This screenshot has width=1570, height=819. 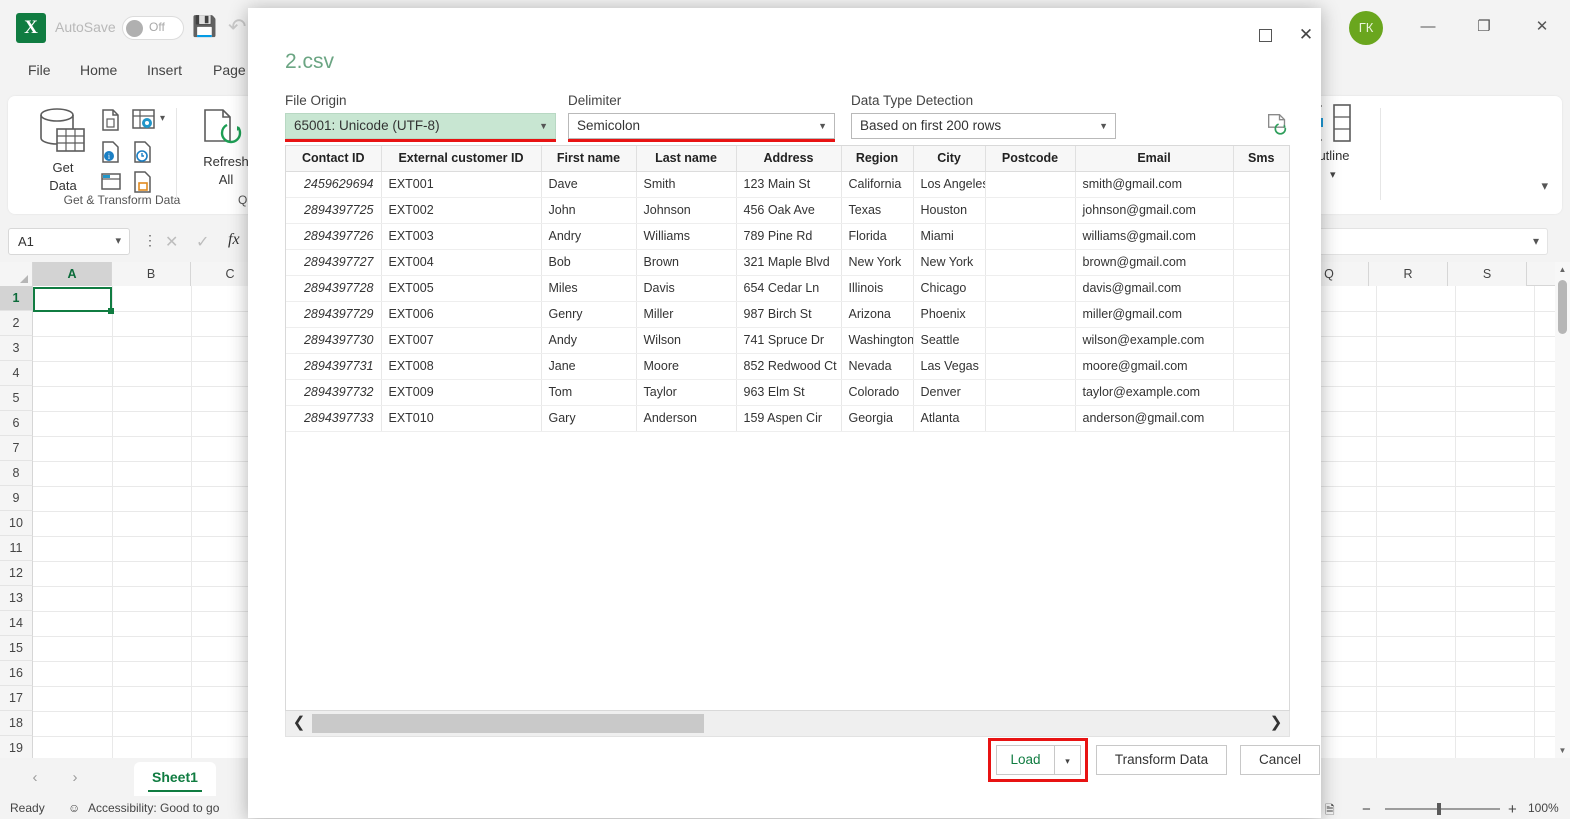 What do you see at coordinates (1562, 750) in the screenshot?
I see `scroll-down-icon: ▼` at bounding box center [1562, 750].